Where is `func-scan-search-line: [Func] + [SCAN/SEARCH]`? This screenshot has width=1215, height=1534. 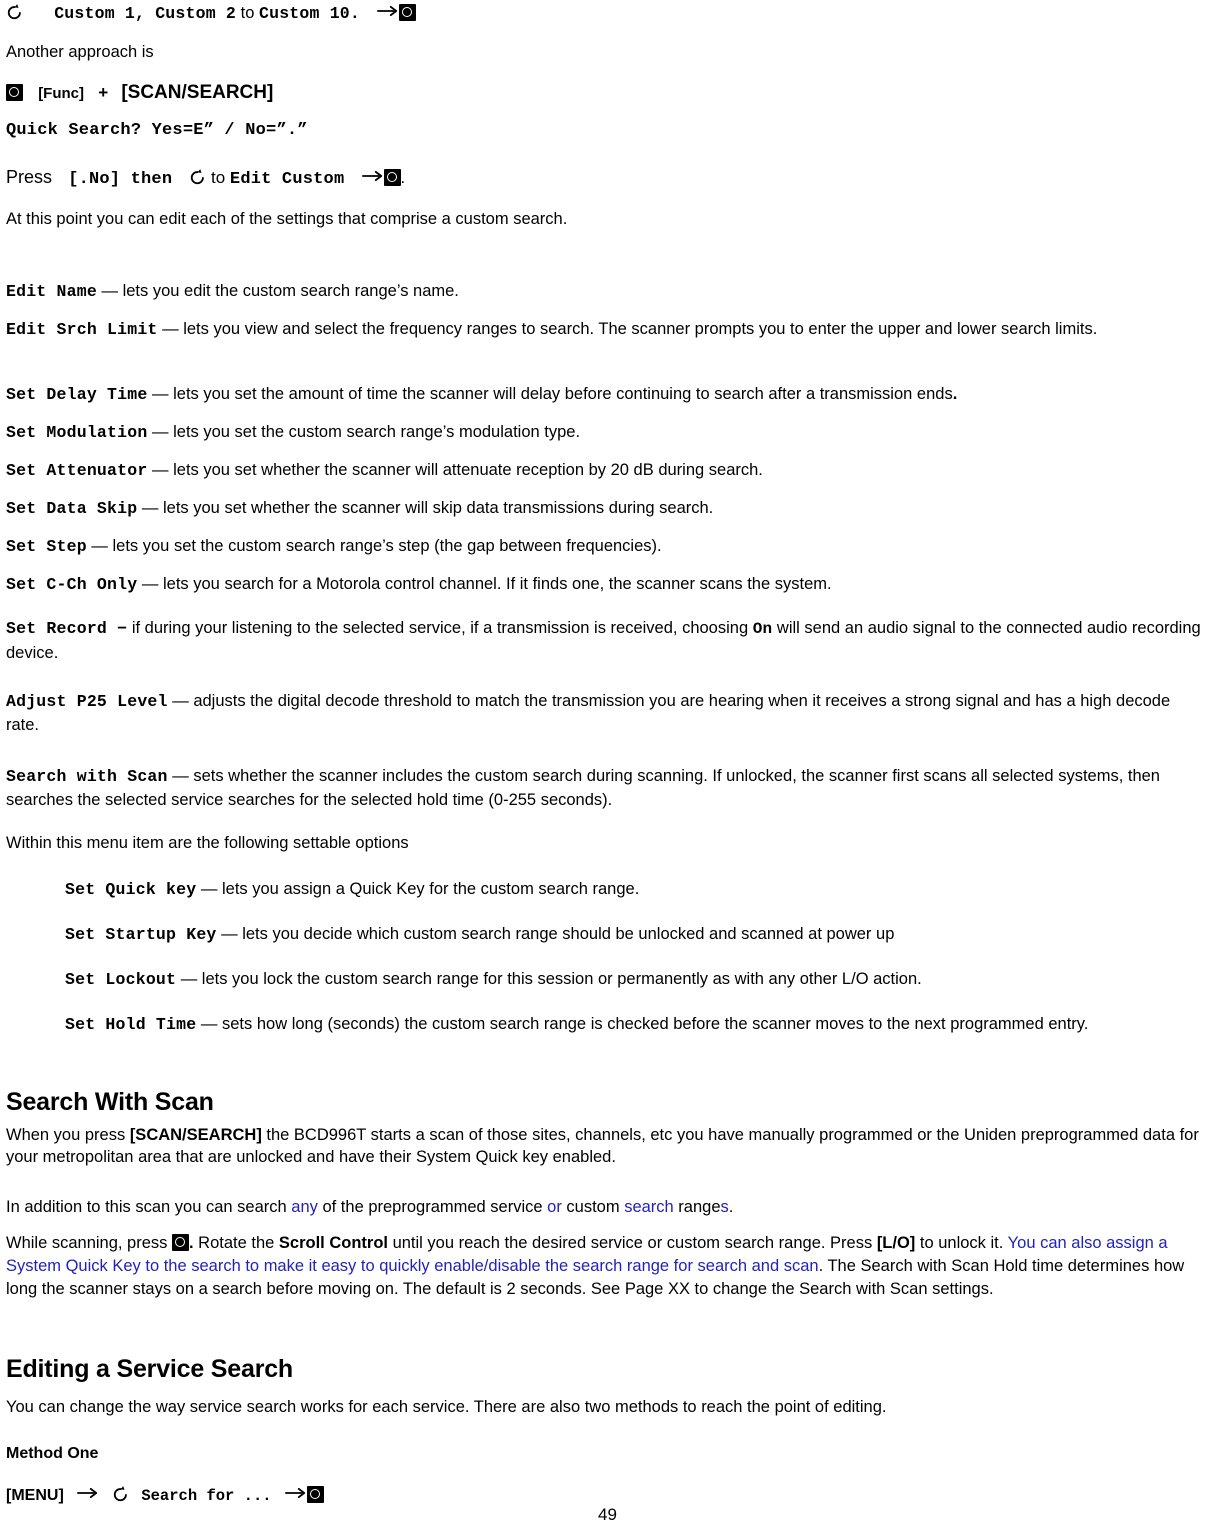
func-scan-search-line: [Func] + [SCAN/SEARCH] is located at coordinates (606, 93).